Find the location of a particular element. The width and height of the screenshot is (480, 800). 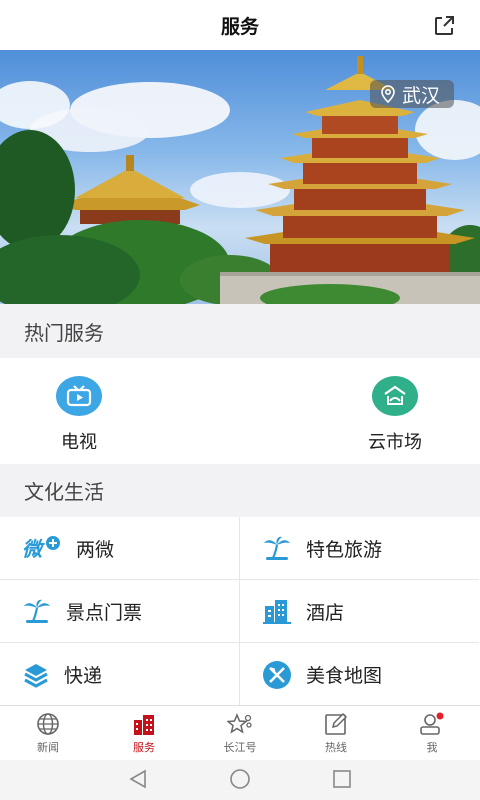

fork-knife-icon is located at coordinates (277, 674).